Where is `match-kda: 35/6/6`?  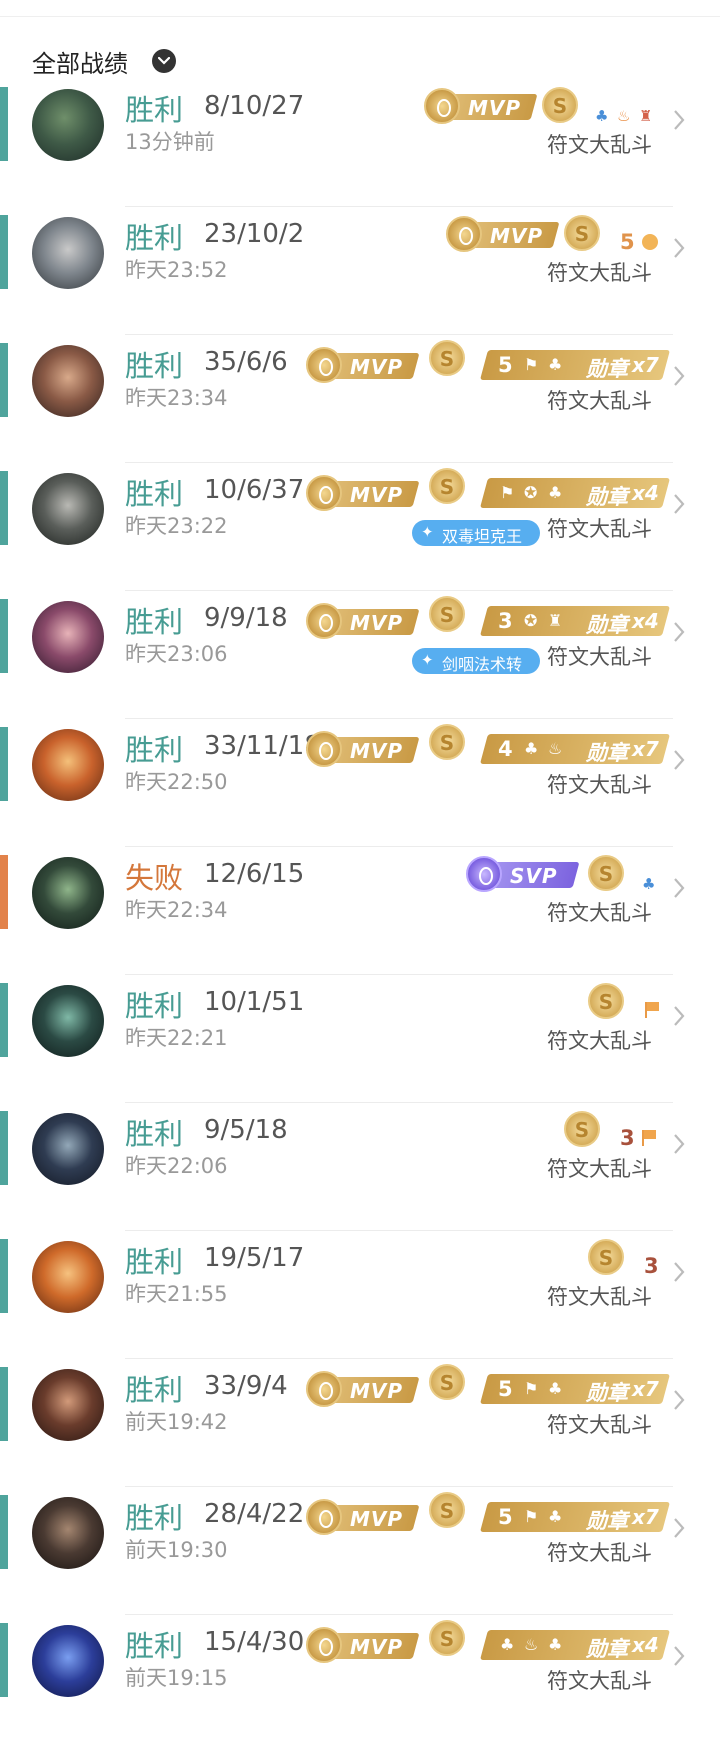
match-kda: 35/6/6 is located at coordinates (246, 362).